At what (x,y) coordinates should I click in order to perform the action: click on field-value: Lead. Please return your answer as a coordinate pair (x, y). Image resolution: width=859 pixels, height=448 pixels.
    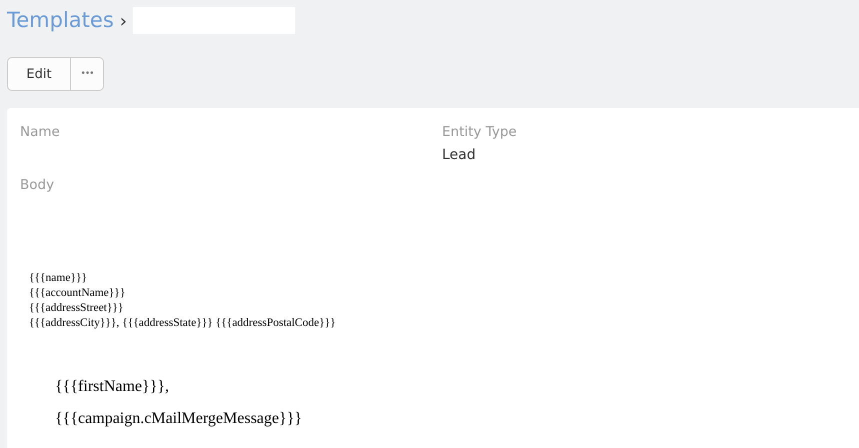
    Looking at the image, I should click on (459, 155).